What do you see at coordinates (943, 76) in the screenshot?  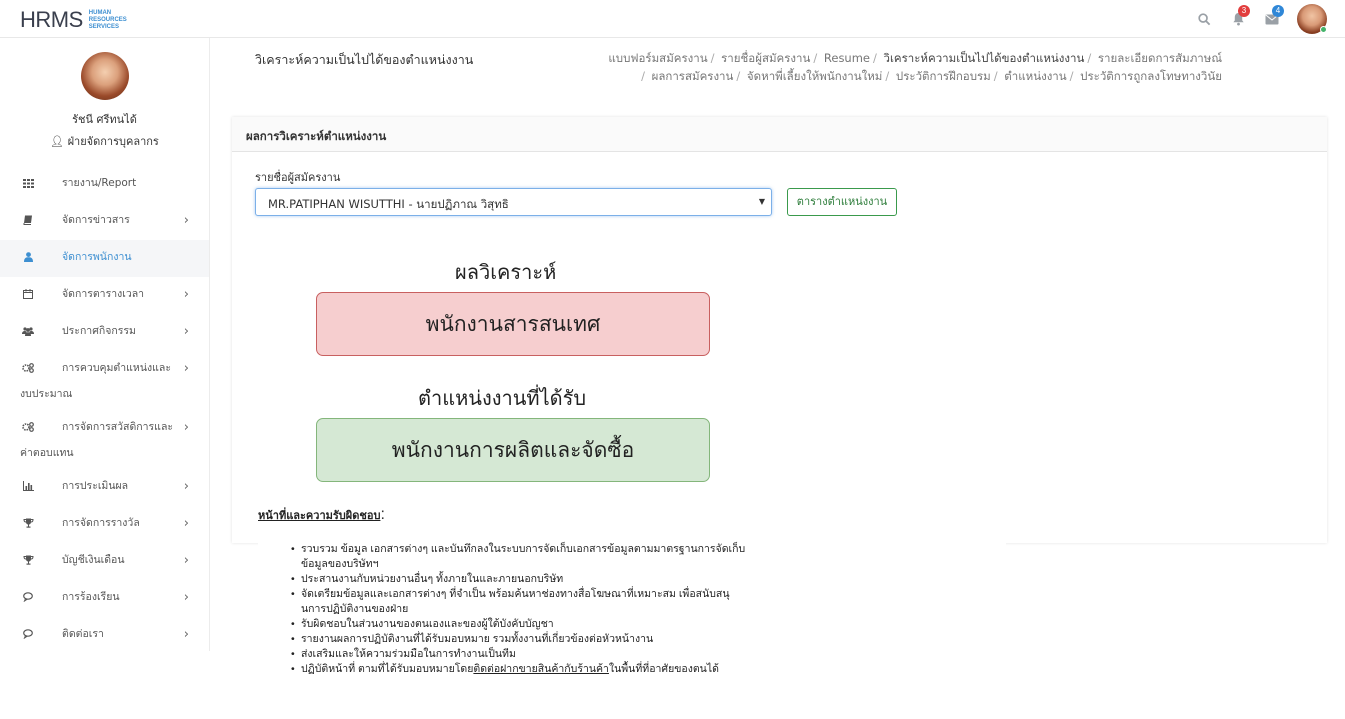 I see `breadcrumb-link: ประวัติการฝึกอบรม` at bounding box center [943, 76].